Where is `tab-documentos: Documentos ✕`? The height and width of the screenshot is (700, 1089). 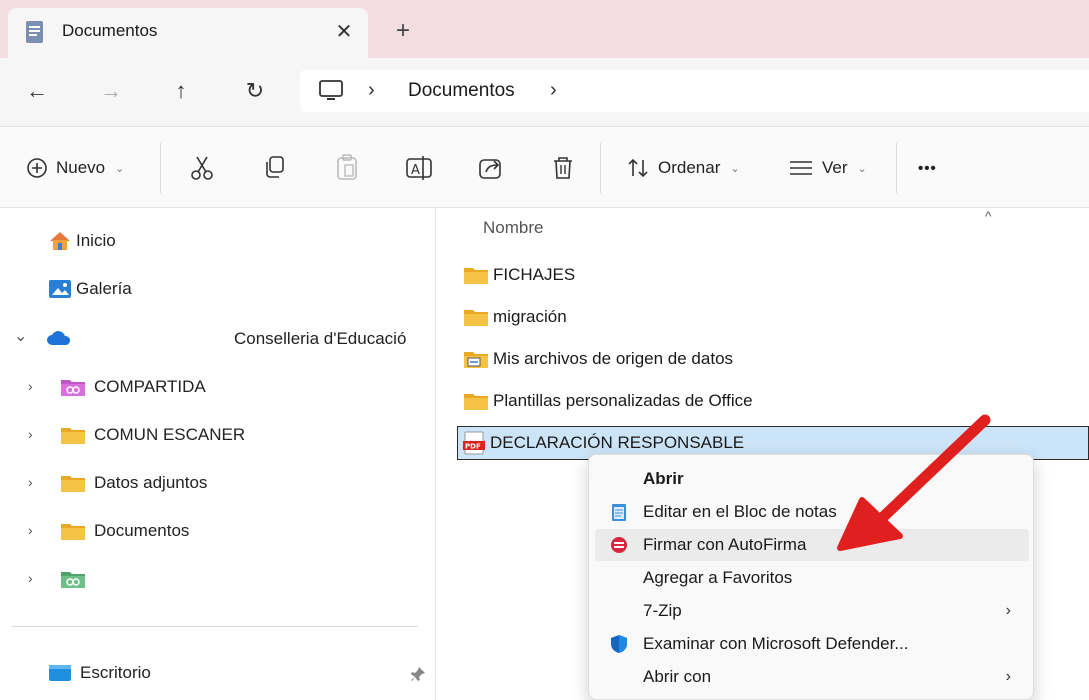 tab-documentos: Documentos ✕ is located at coordinates (188, 33).